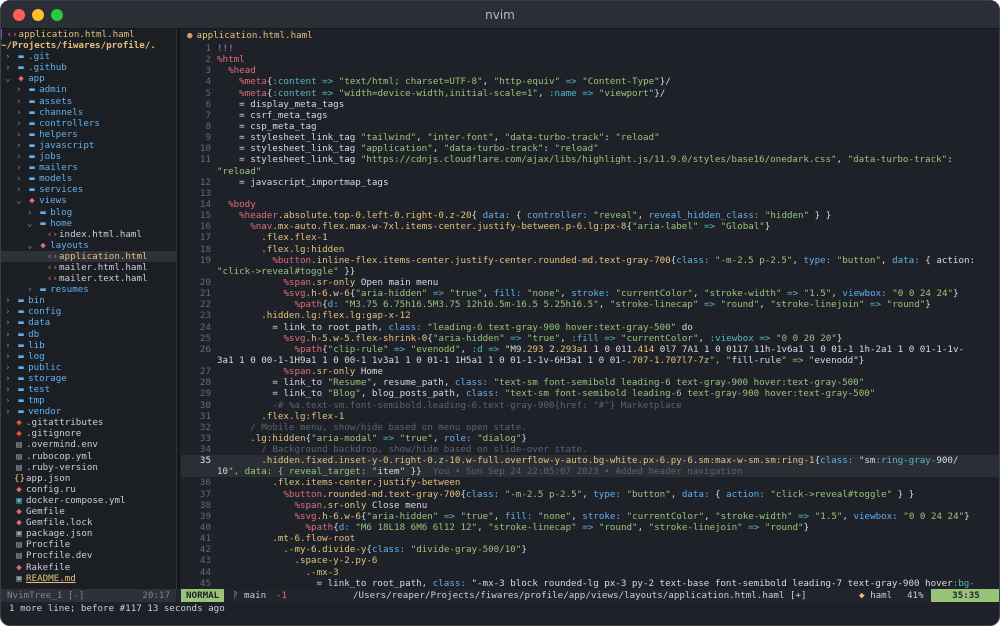  Describe the element at coordinates (590, 104) in the screenshot. I see `code-line: 6 = display_meta_tags` at that location.